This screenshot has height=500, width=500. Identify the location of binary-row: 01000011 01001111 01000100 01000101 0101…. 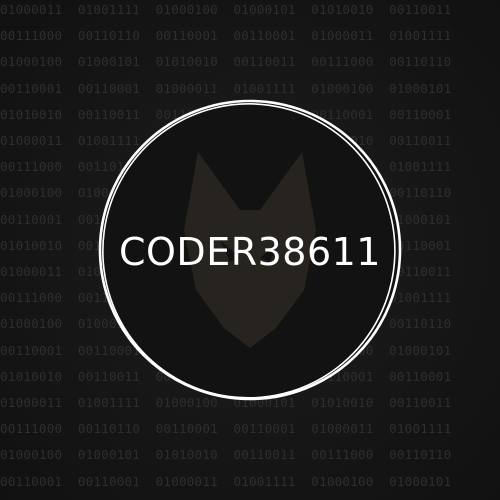
(226, 9).